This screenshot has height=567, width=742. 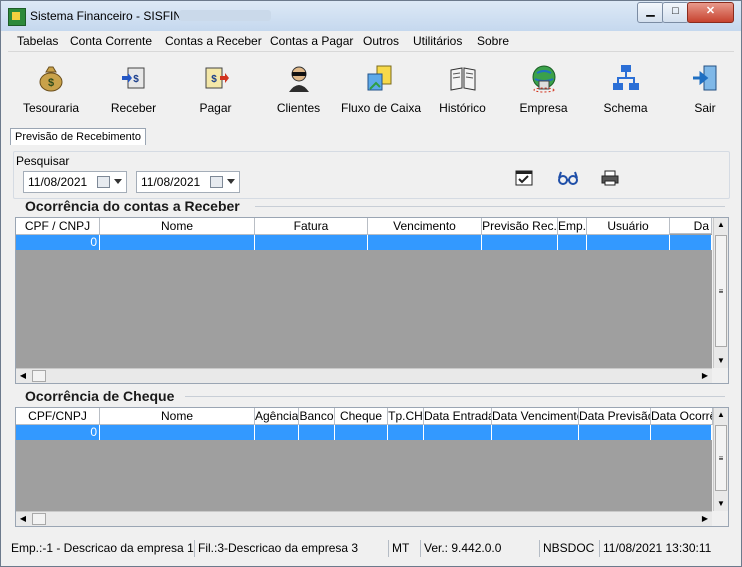 I want to click on fluxo-de-caixa-button: Fluxo de Caixa, so click(x=381, y=89).